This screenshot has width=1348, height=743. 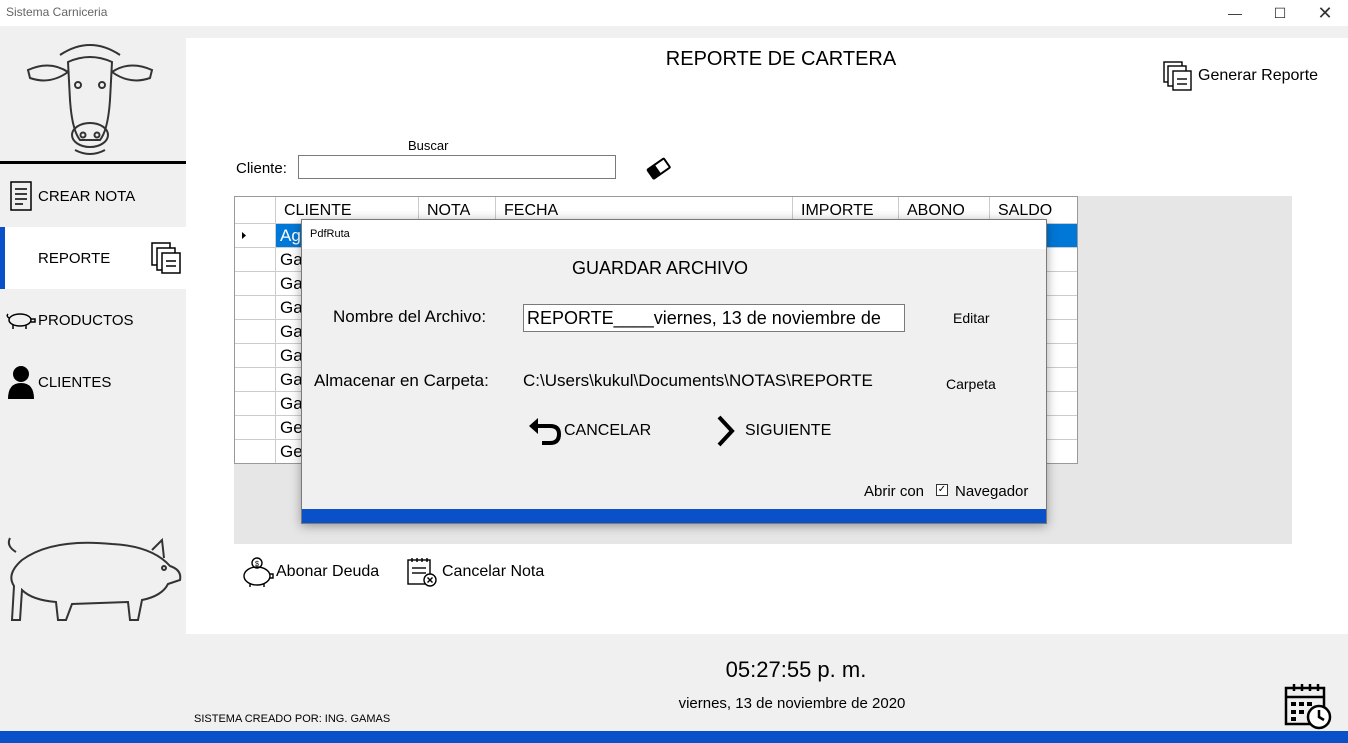 I want to click on folder-path: C:\Users\kukul\Documents\NOTAS\REPORTE, so click(x=698, y=380).